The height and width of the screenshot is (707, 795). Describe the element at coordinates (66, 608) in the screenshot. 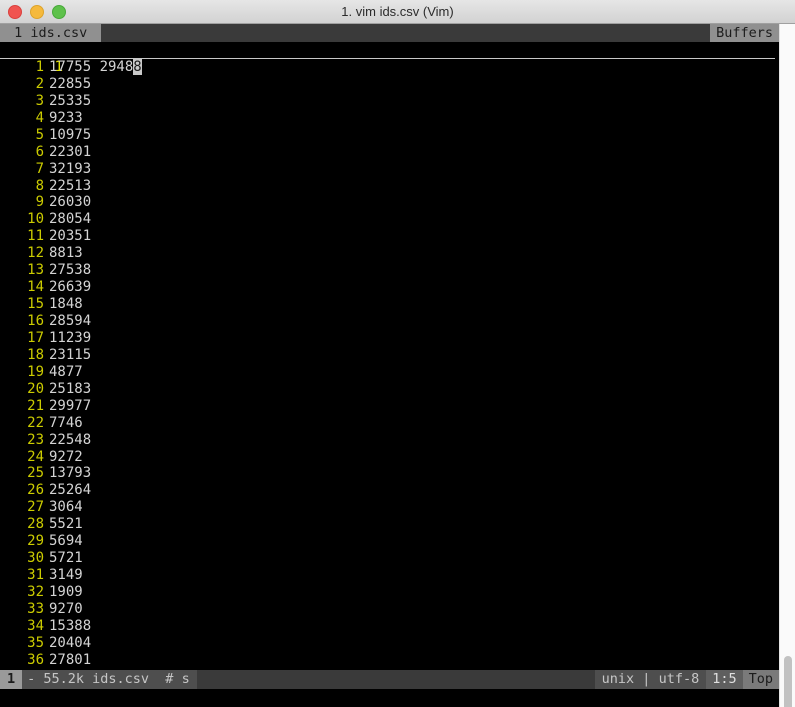

I see `line-value: 9270` at that location.